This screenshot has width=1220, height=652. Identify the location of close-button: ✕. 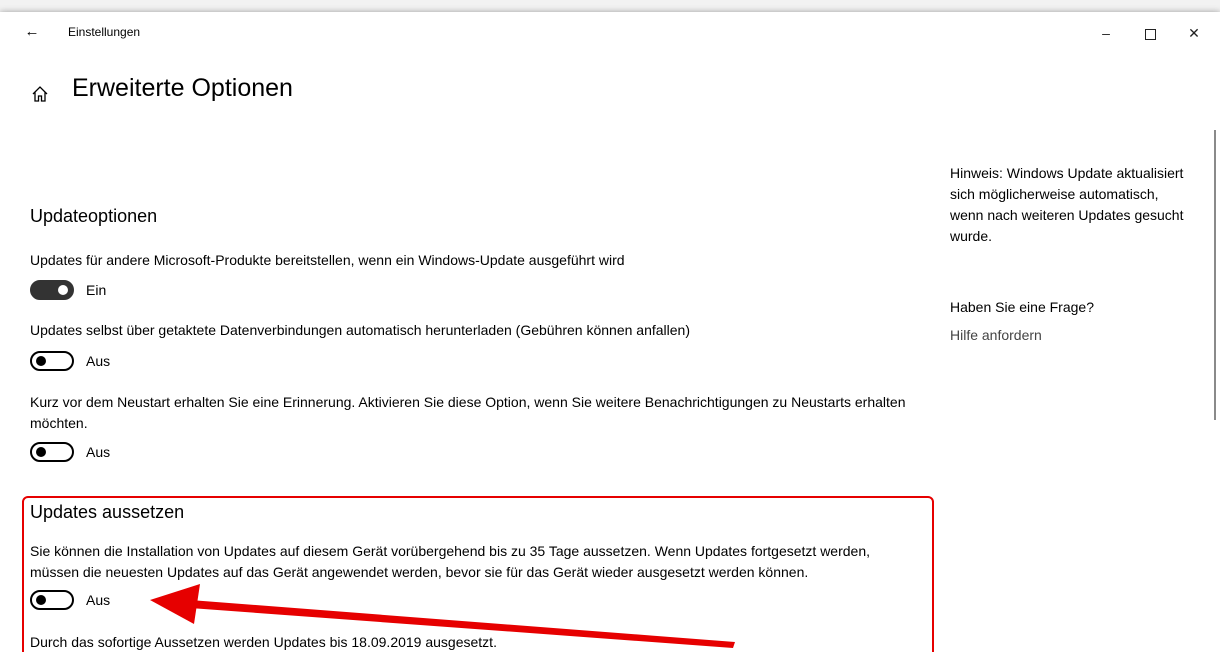
(1194, 33).